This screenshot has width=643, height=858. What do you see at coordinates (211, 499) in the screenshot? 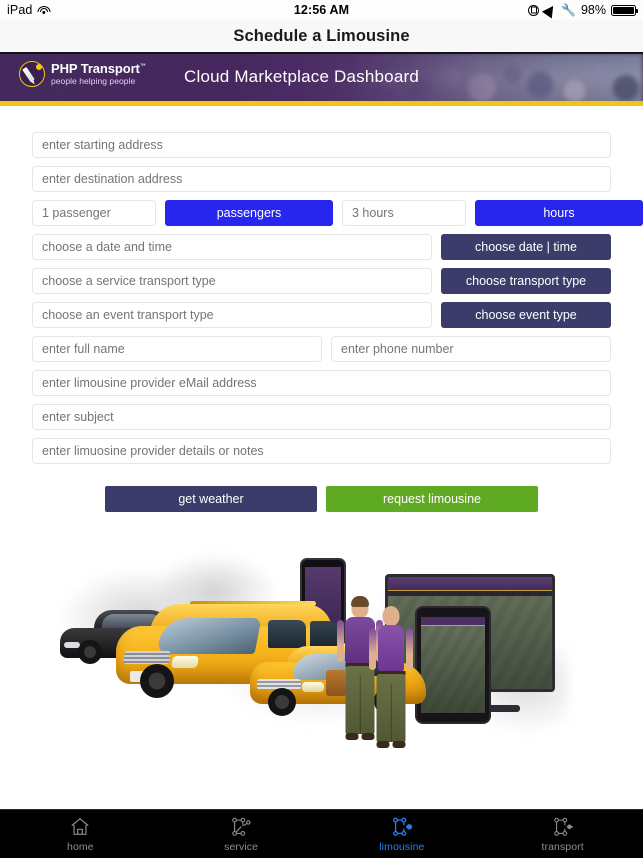
I see `get-weather-button: get weather` at bounding box center [211, 499].